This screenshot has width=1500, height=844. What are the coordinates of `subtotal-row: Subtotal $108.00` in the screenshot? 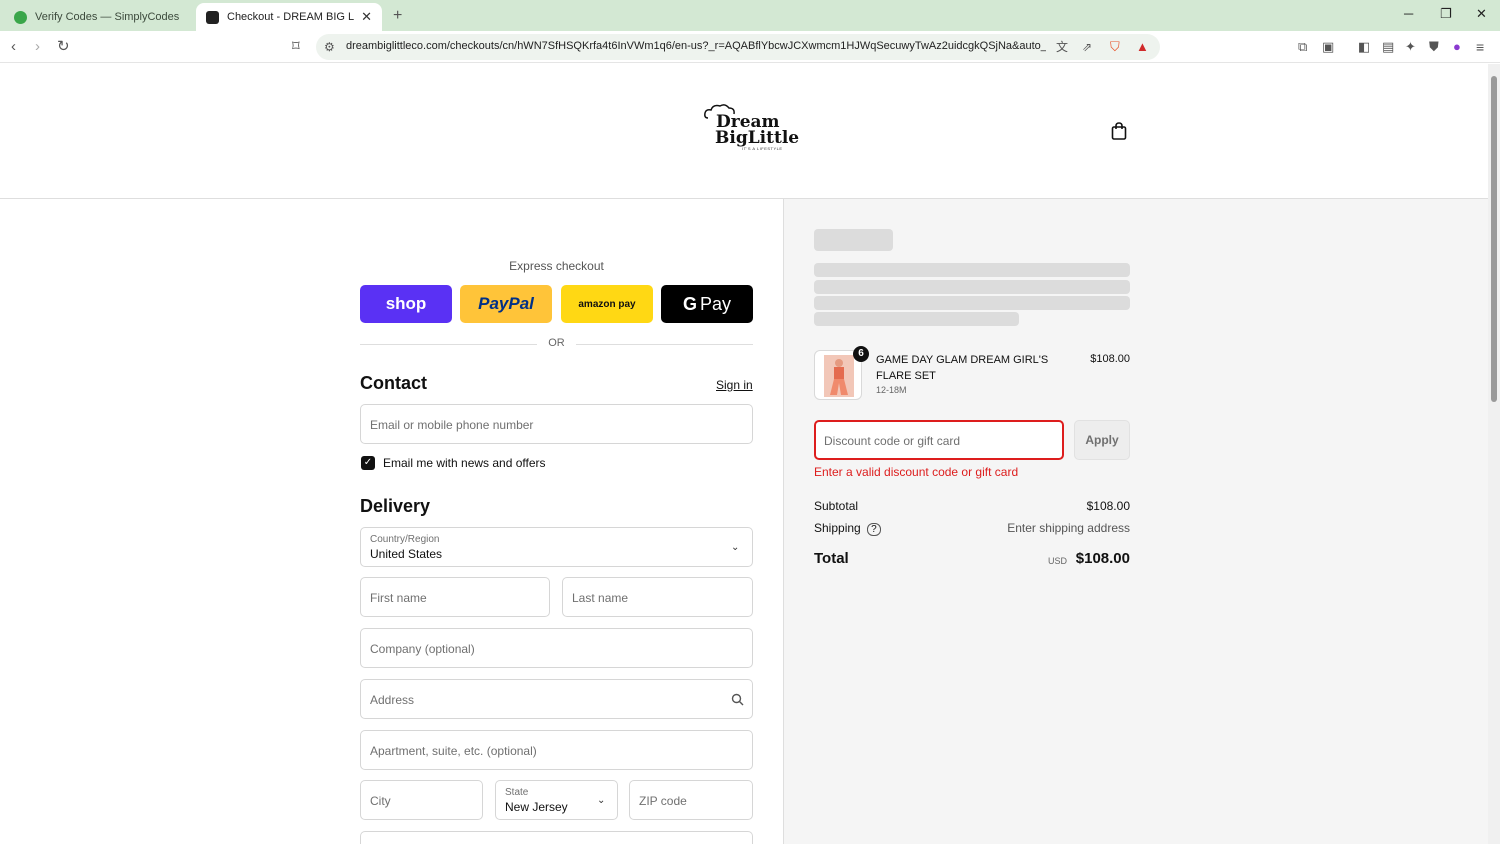 It's located at (972, 506).